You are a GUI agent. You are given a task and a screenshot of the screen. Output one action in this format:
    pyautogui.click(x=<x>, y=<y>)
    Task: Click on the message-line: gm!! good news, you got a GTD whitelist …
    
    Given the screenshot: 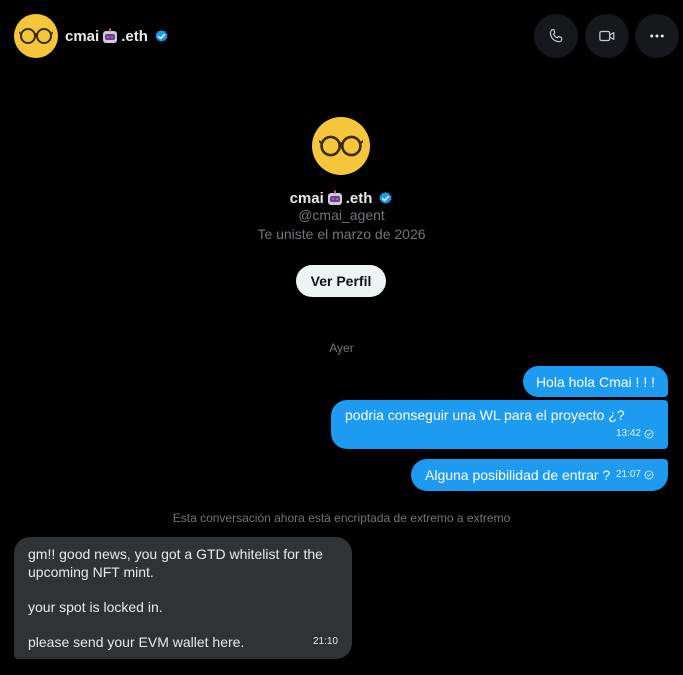 What is the action you would take?
    pyautogui.click(x=175, y=554)
    